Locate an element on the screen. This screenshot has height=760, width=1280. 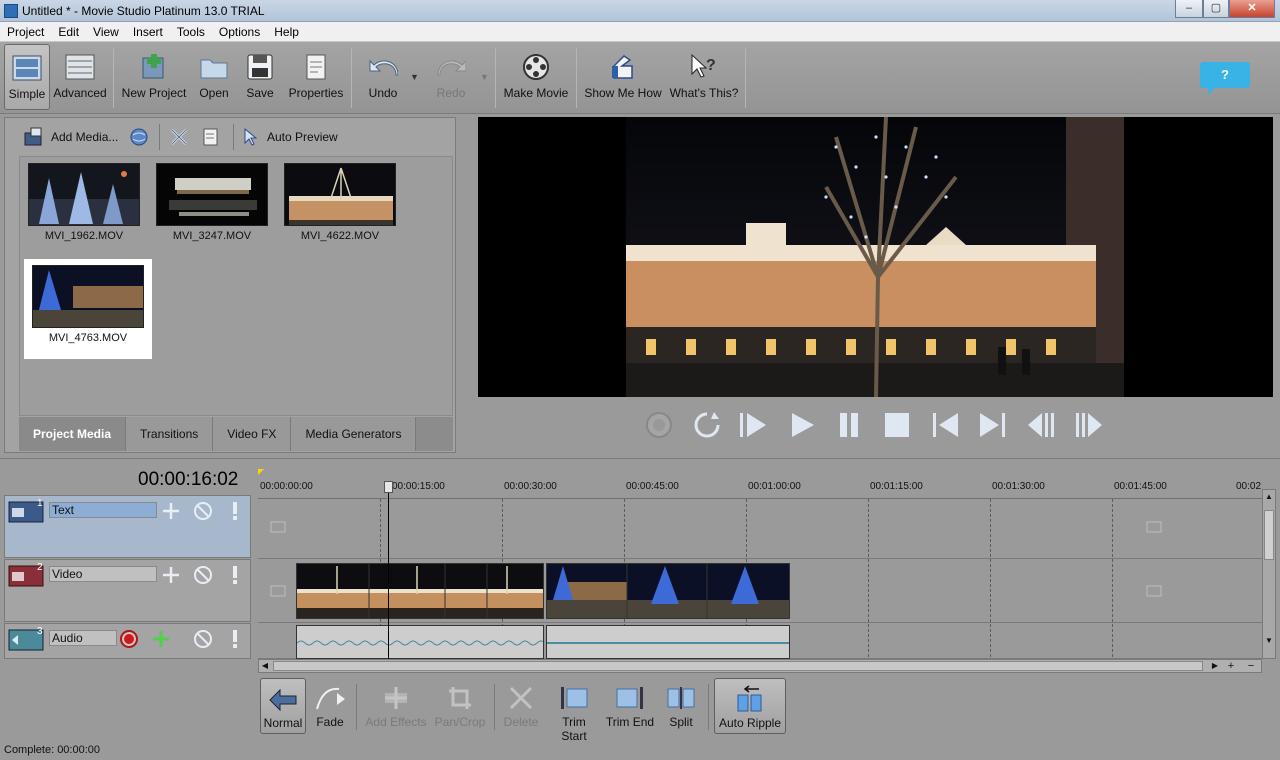
zoom-in-icon: + is located at coordinates (1231, 666).